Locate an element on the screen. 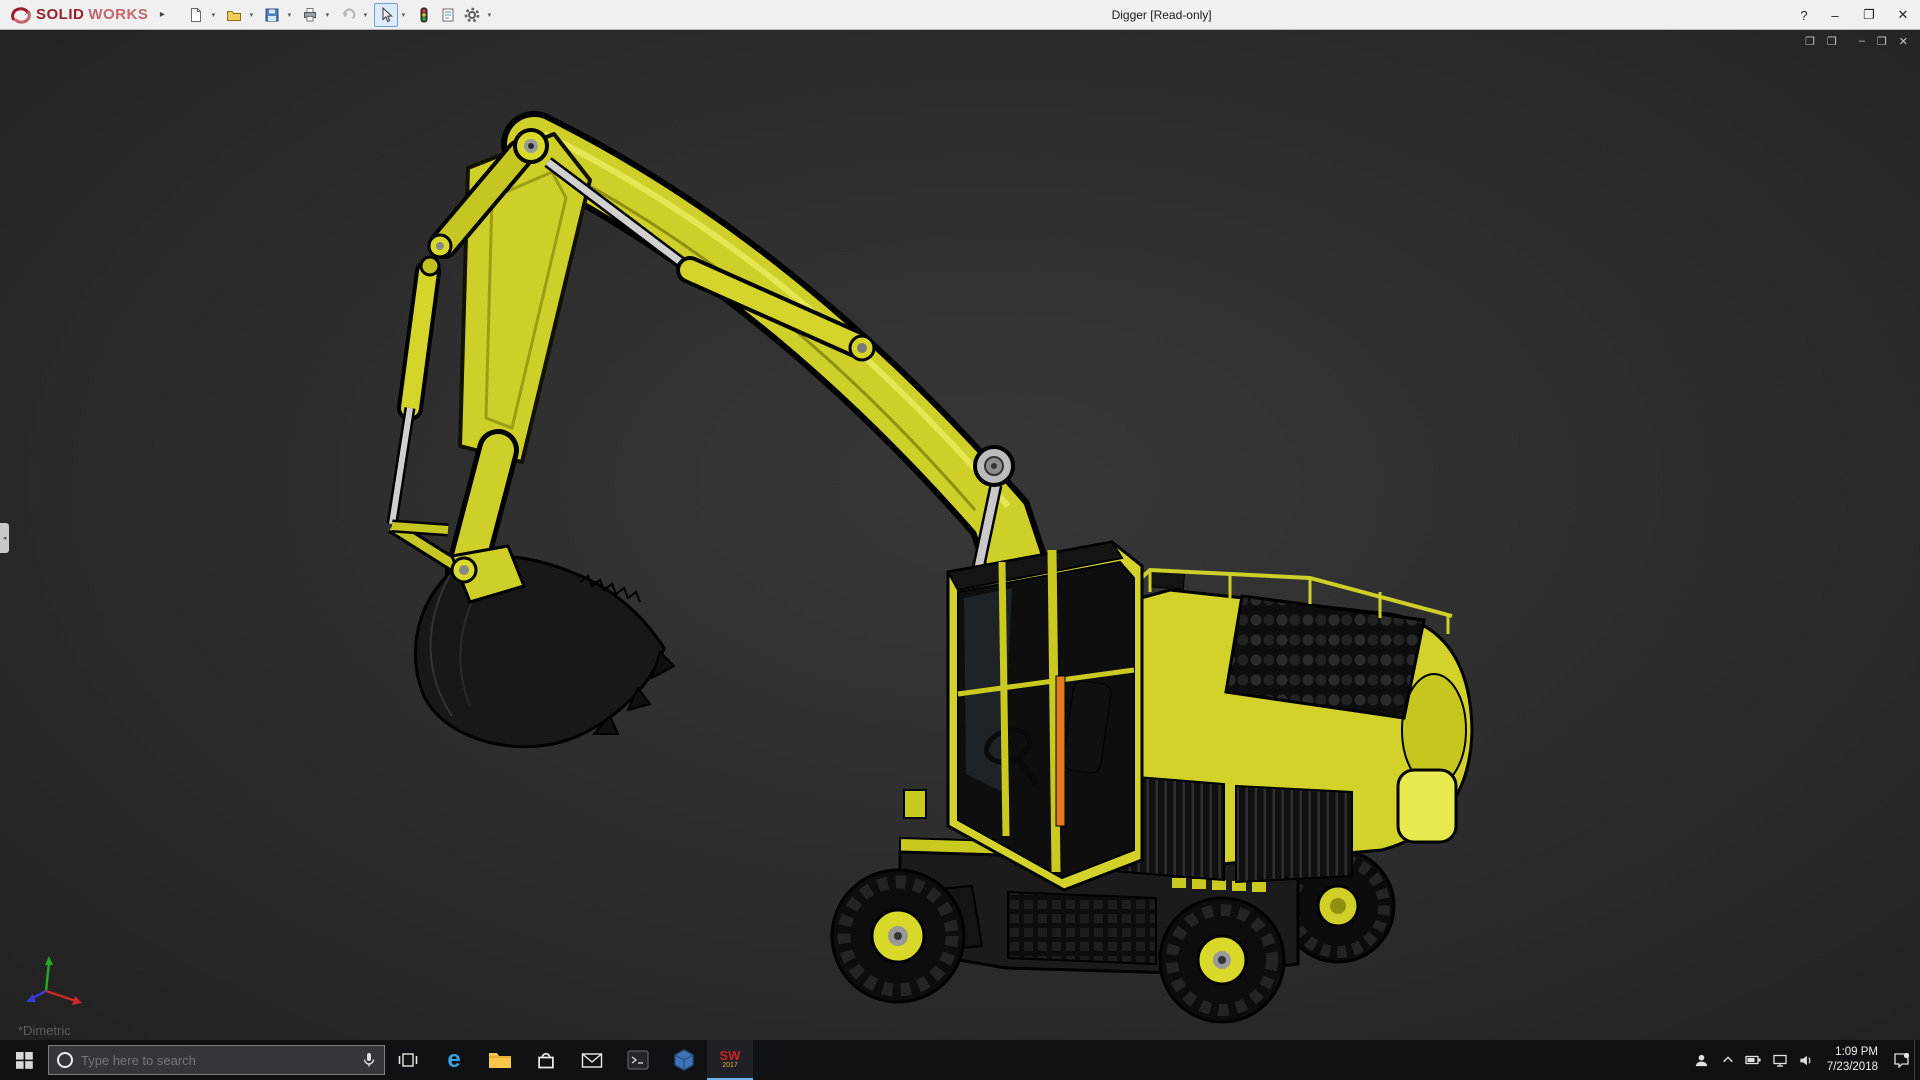 This screenshot has width=1920, height=1080. windows-logo-icon is located at coordinates (24, 1060).